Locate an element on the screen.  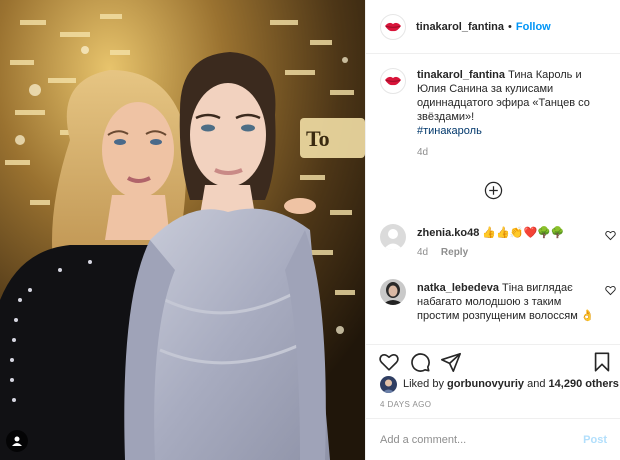
post-header: tinakarol_fantina • Follow is located at coordinates (493, 27).